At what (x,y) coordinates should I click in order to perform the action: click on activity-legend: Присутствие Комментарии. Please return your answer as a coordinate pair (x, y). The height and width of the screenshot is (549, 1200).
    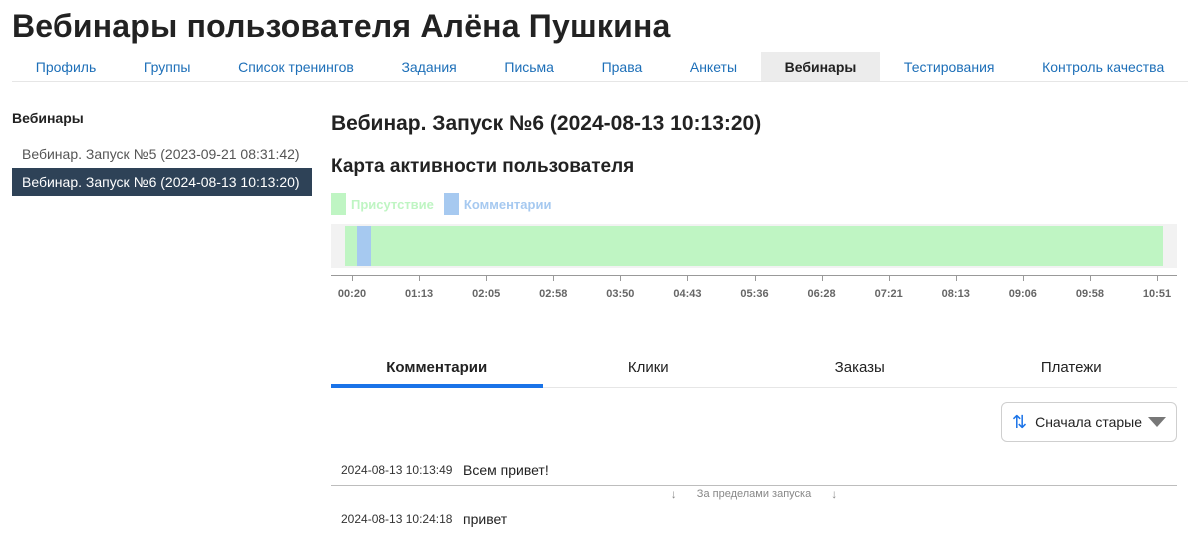
    Looking at the image, I should click on (446, 204).